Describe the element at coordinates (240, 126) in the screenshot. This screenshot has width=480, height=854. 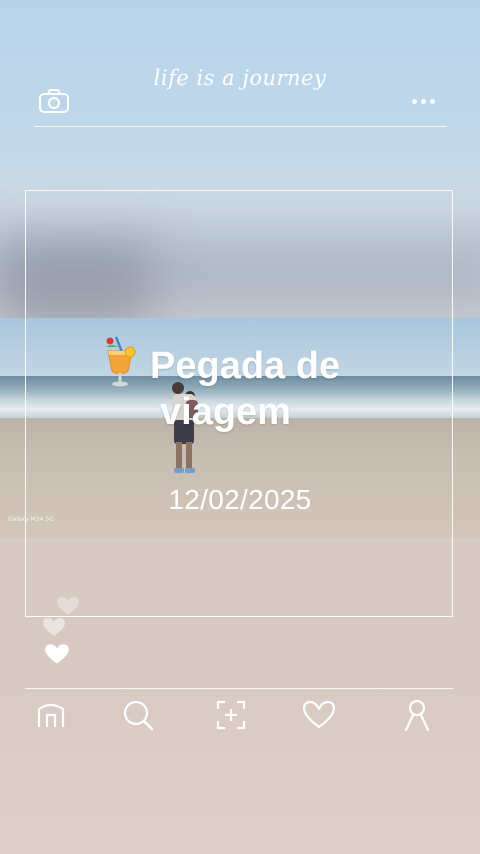
I see `header-divider` at that location.